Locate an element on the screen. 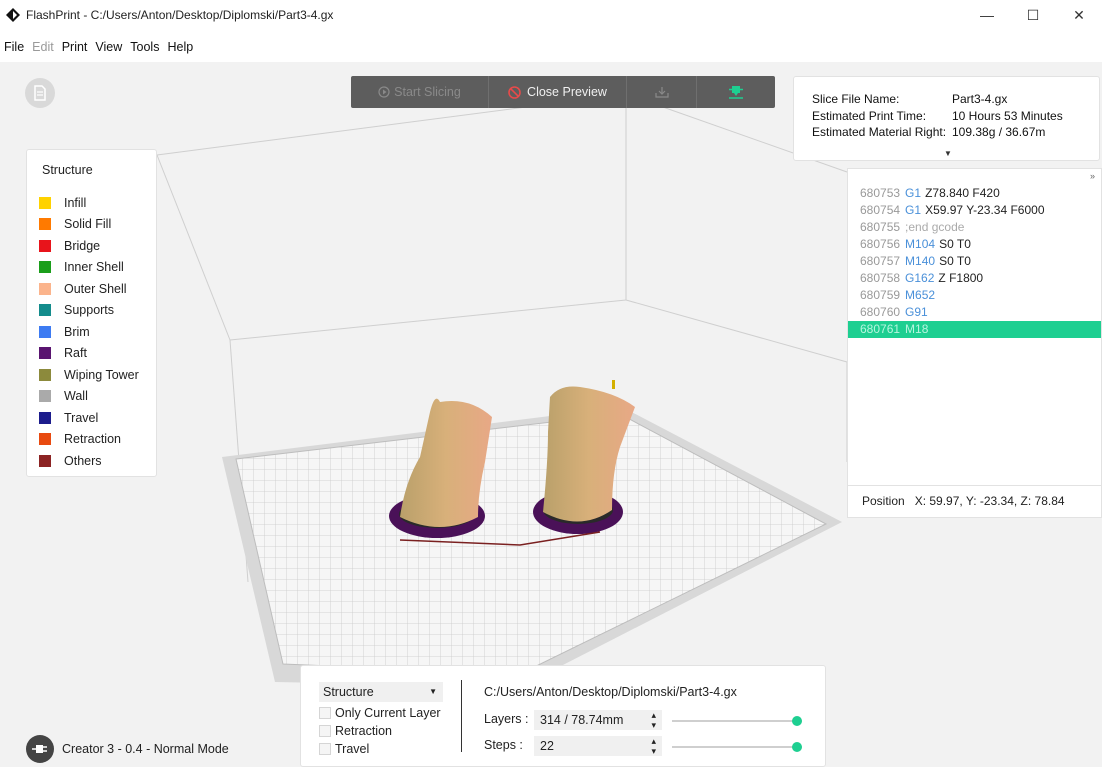 The image size is (1102, 767). legend-label: Supports is located at coordinates (89, 310).